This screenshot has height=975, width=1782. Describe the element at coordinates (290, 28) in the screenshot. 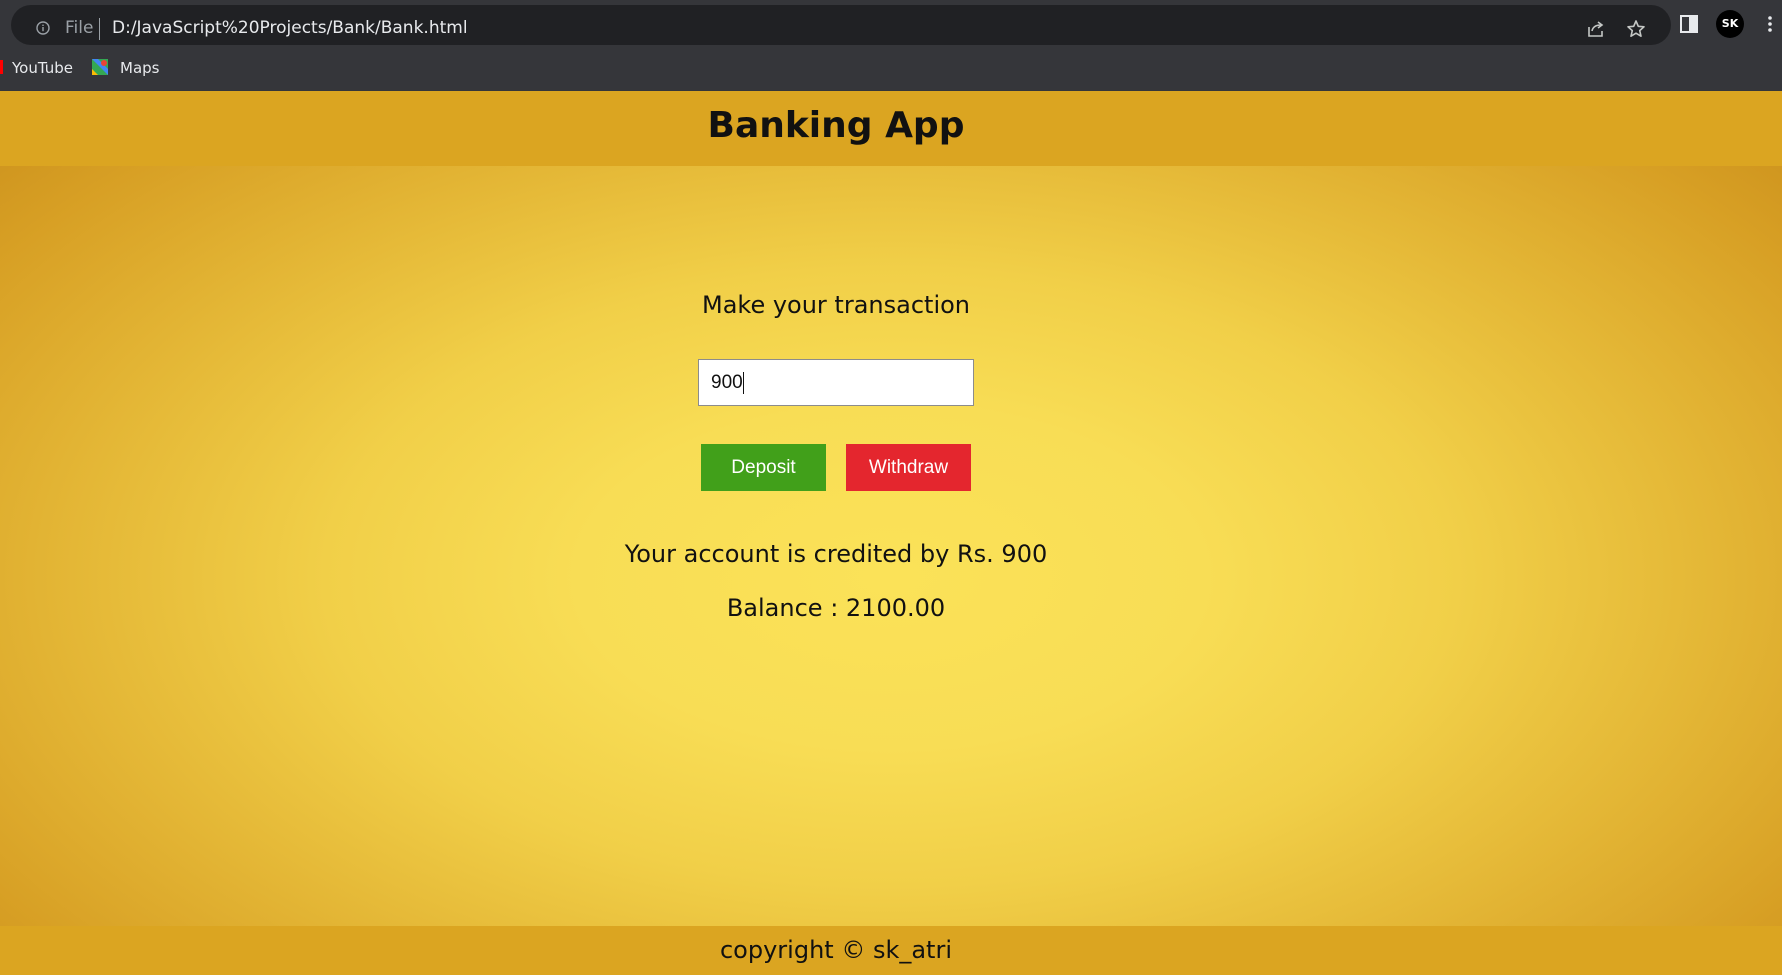

I see `url-text: D:/JavaScript%20Projects/Bank/Bank.html` at that location.